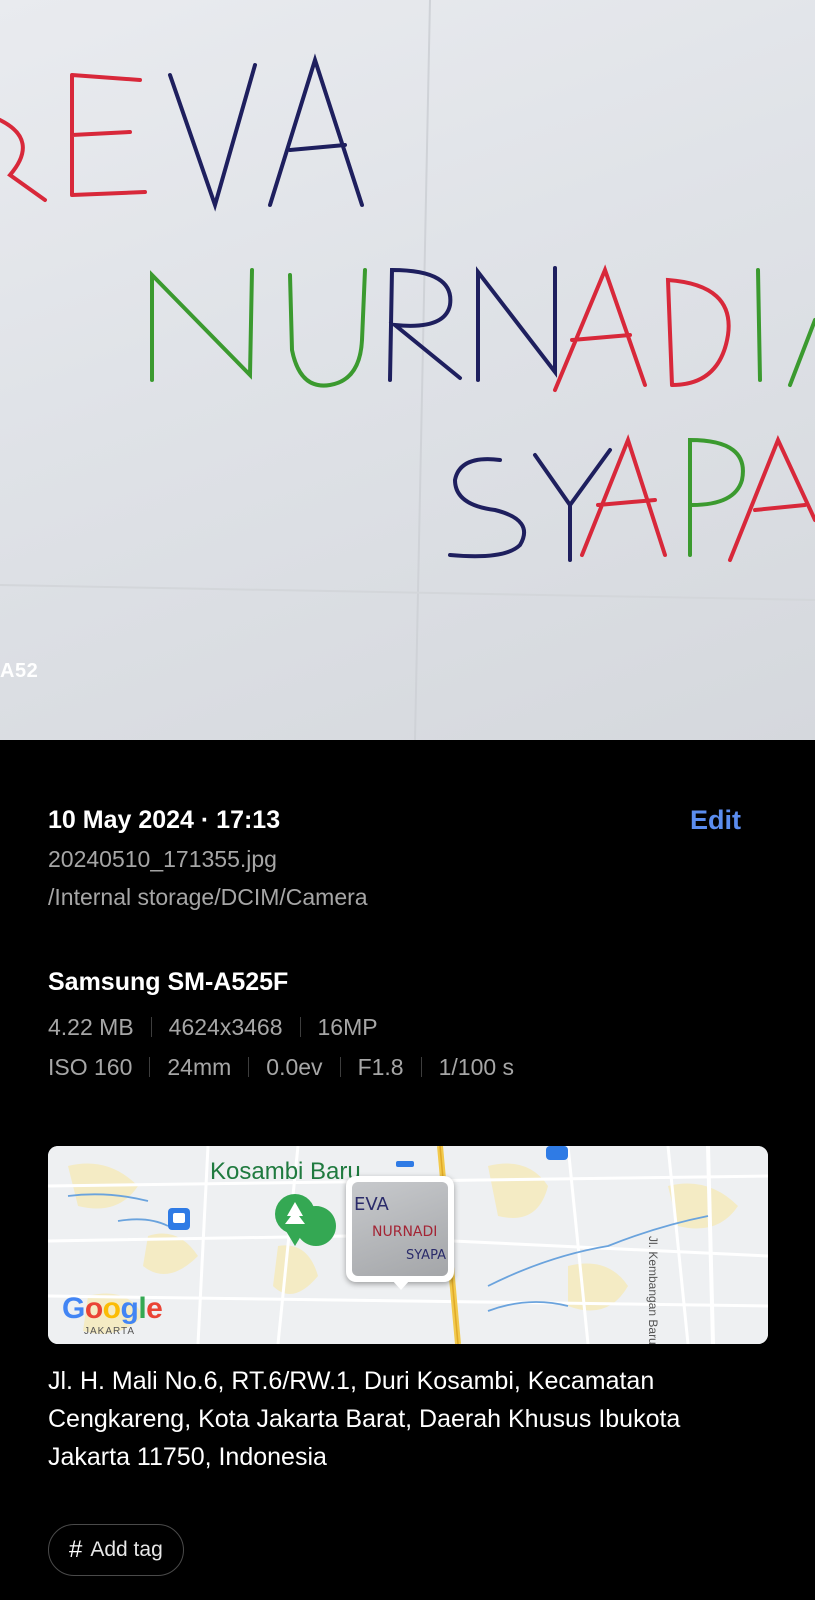 The height and width of the screenshot is (1600, 815). What do you see at coordinates (168, 982) in the screenshot?
I see `device-name: Samsung SM-A525F` at bounding box center [168, 982].